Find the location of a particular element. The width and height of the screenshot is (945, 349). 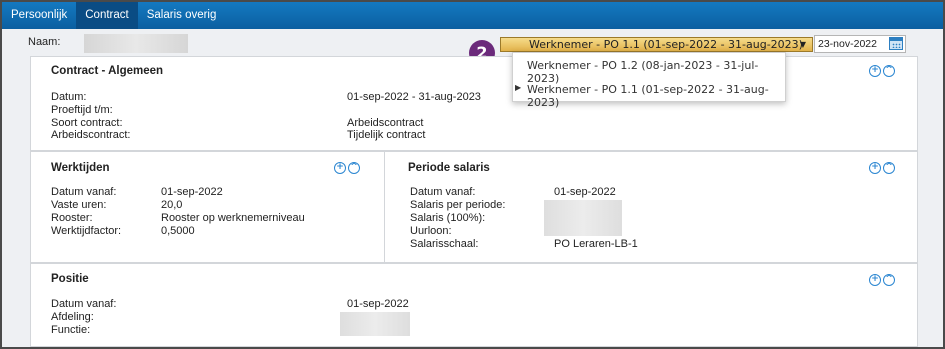

salaris-per-periode-label: Salaris per periode: is located at coordinates (458, 205).